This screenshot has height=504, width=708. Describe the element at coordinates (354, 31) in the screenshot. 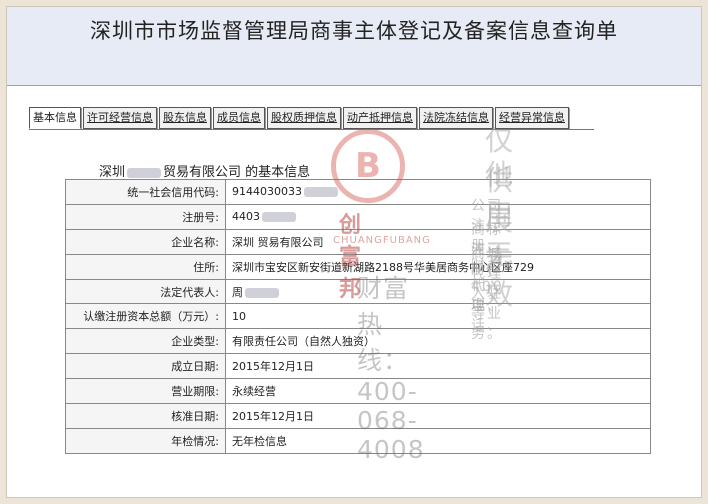

I see `page-title: 深圳市市场监督管理局商事主体登记及备案信息查询单` at that location.